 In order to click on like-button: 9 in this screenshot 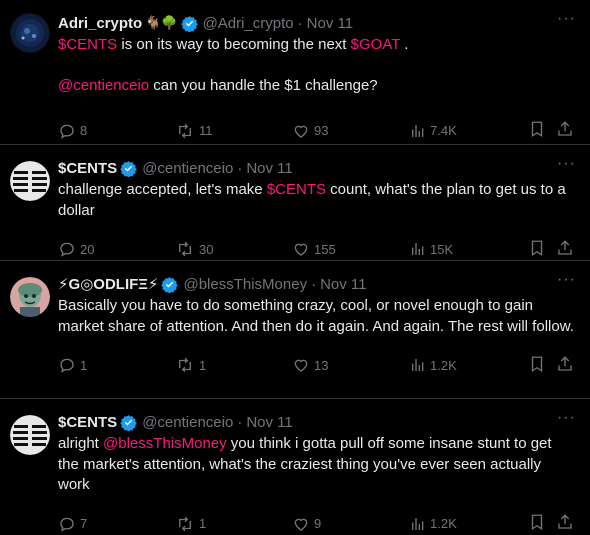, I will do `click(306, 524)`.